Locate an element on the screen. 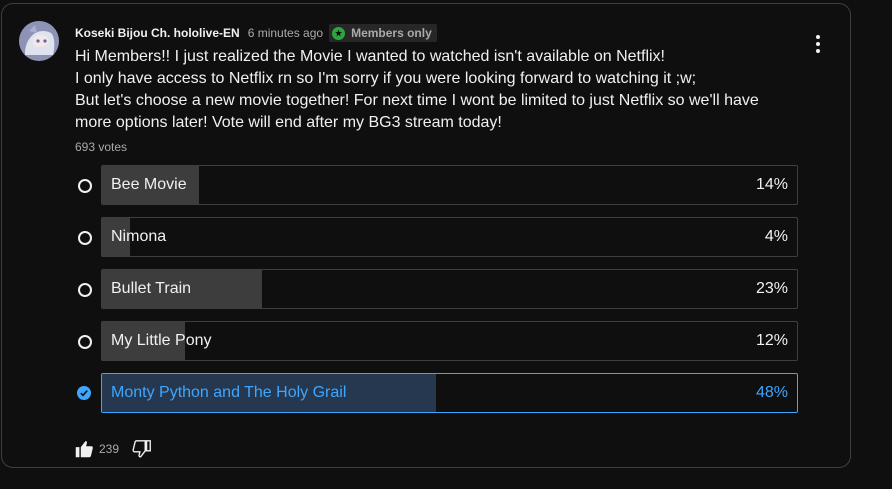  vote-count: 693 votes is located at coordinates (101, 147).